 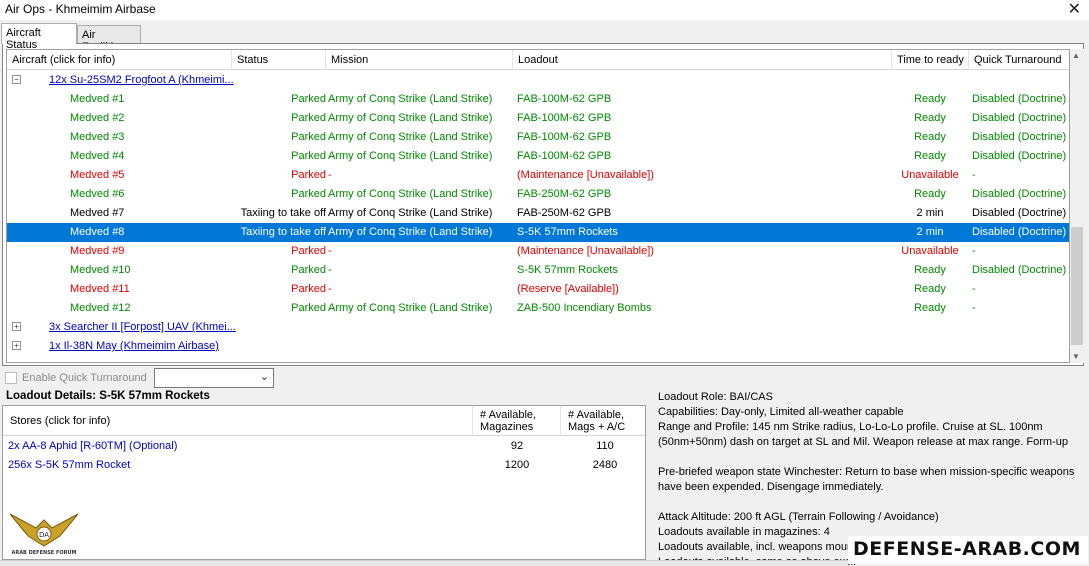 I want to click on cell-name: Medved #12, so click(x=100, y=308).